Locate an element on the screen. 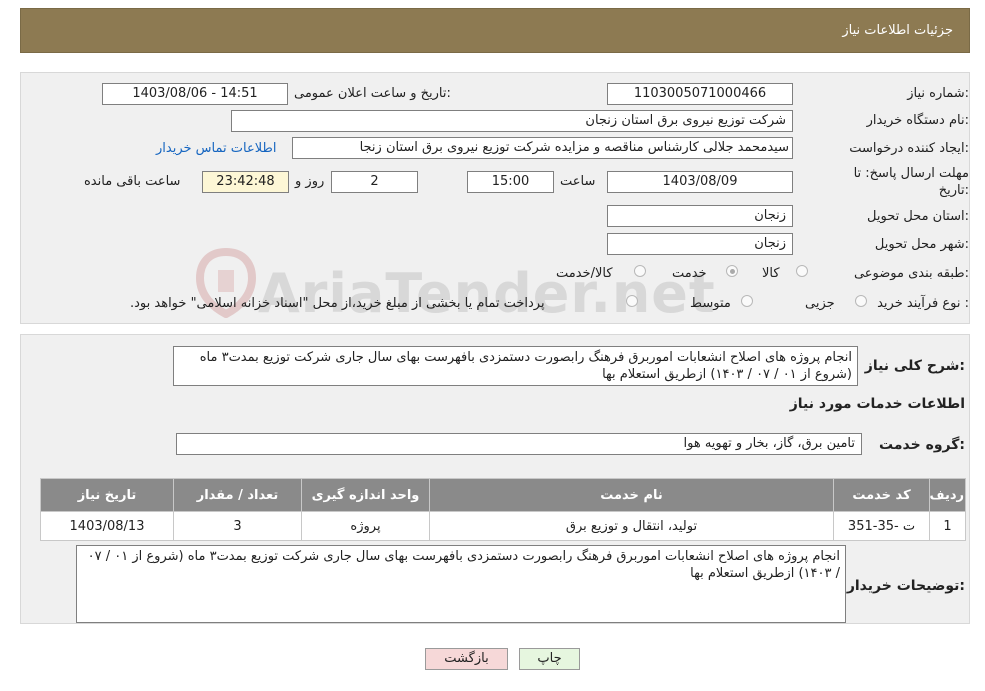 The height and width of the screenshot is (691, 985). category-option-goods-service: کالا/خدمت is located at coordinates (584, 273).